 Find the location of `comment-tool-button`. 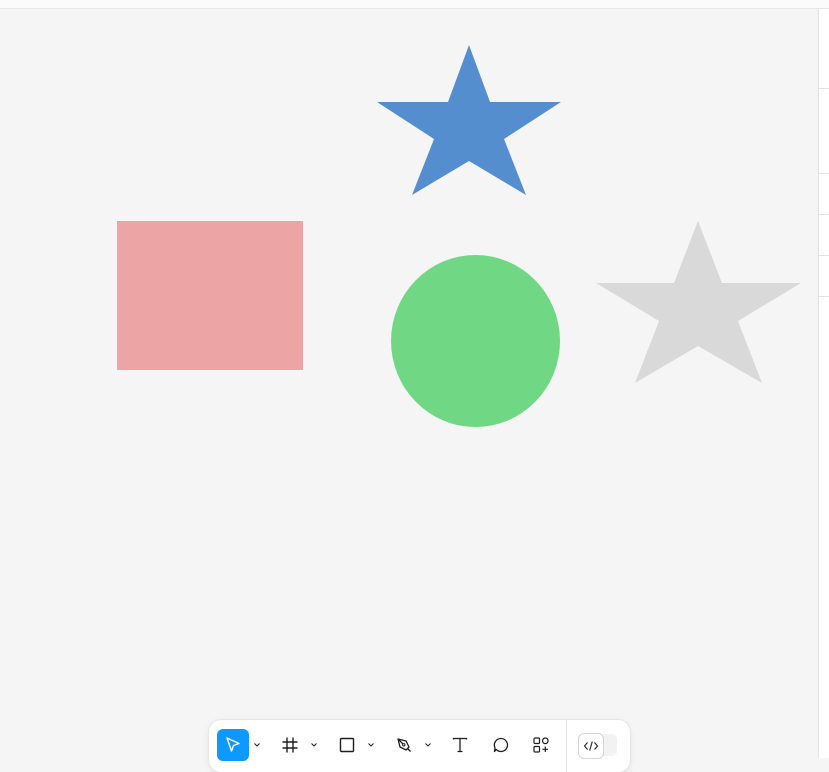

comment-tool-button is located at coordinates (501, 745).